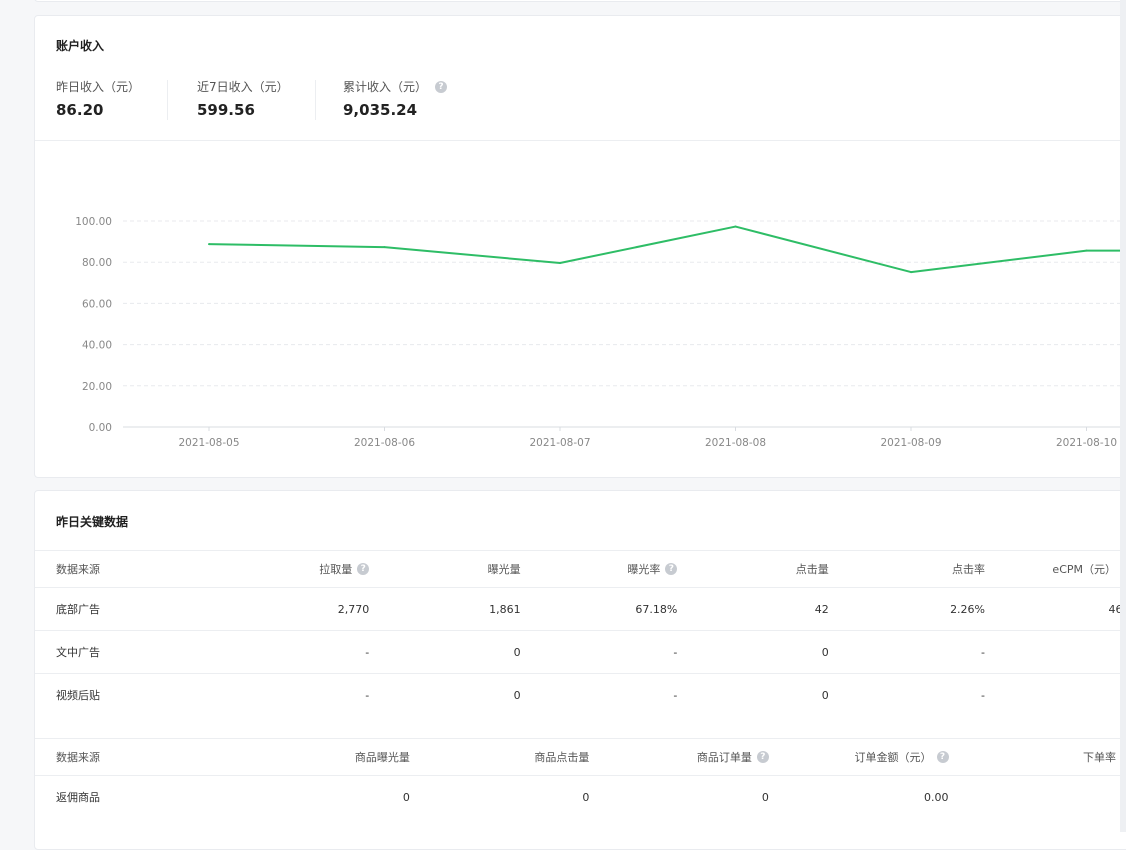 This screenshot has height=850, width=1126. I want to click on table-row: 返佣商品0000.00-, so click(580, 796).